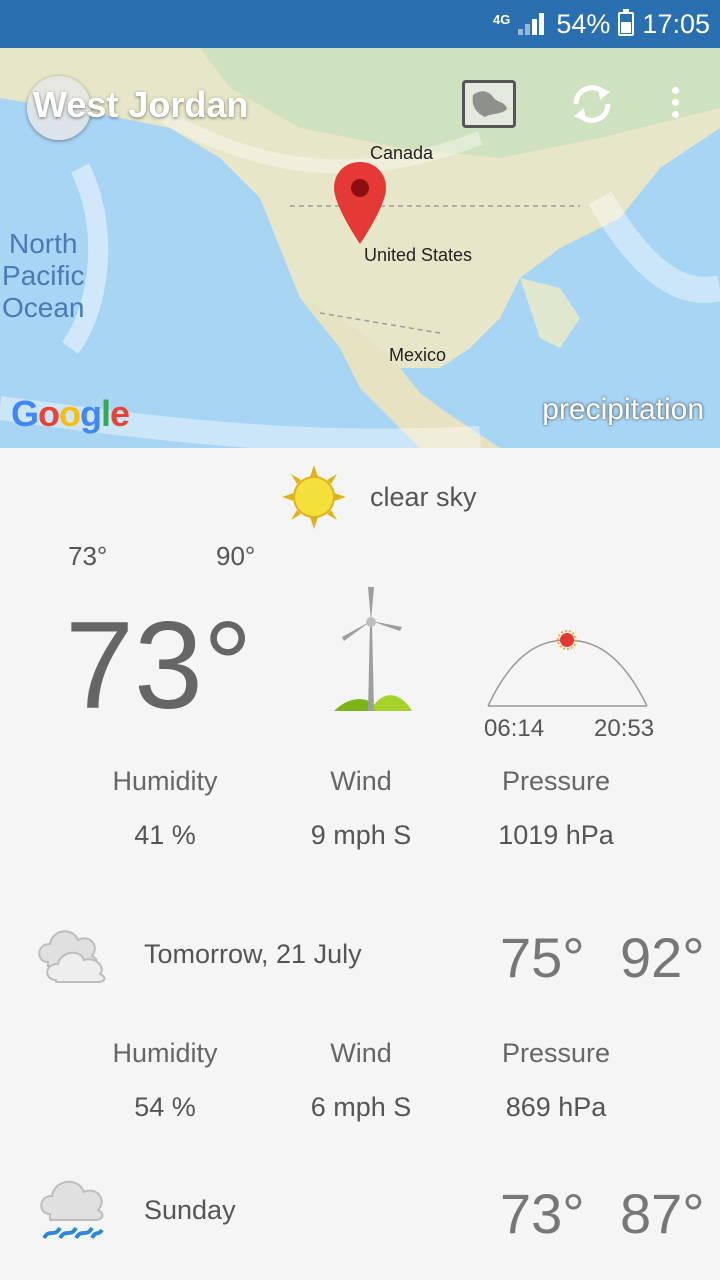 The width and height of the screenshot is (720, 1280). Describe the element at coordinates (236, 556) in the screenshot. I see `high-temp: 90°` at that location.